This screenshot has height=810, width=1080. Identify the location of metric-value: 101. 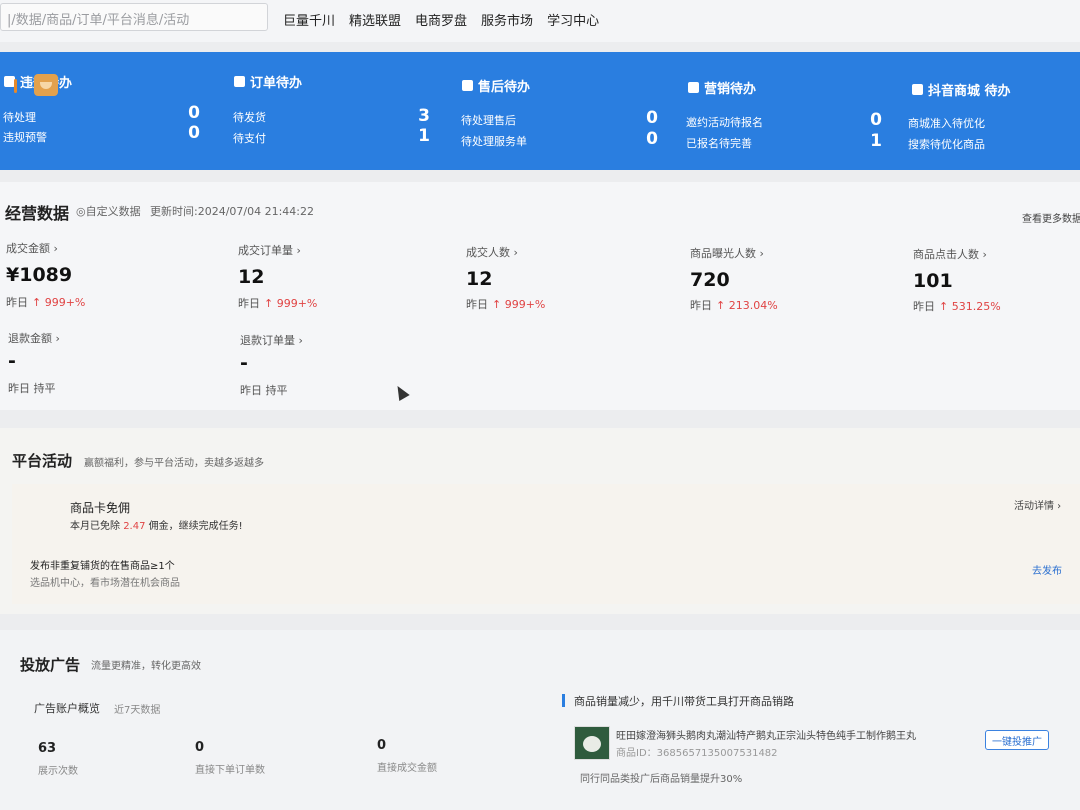
(933, 281).